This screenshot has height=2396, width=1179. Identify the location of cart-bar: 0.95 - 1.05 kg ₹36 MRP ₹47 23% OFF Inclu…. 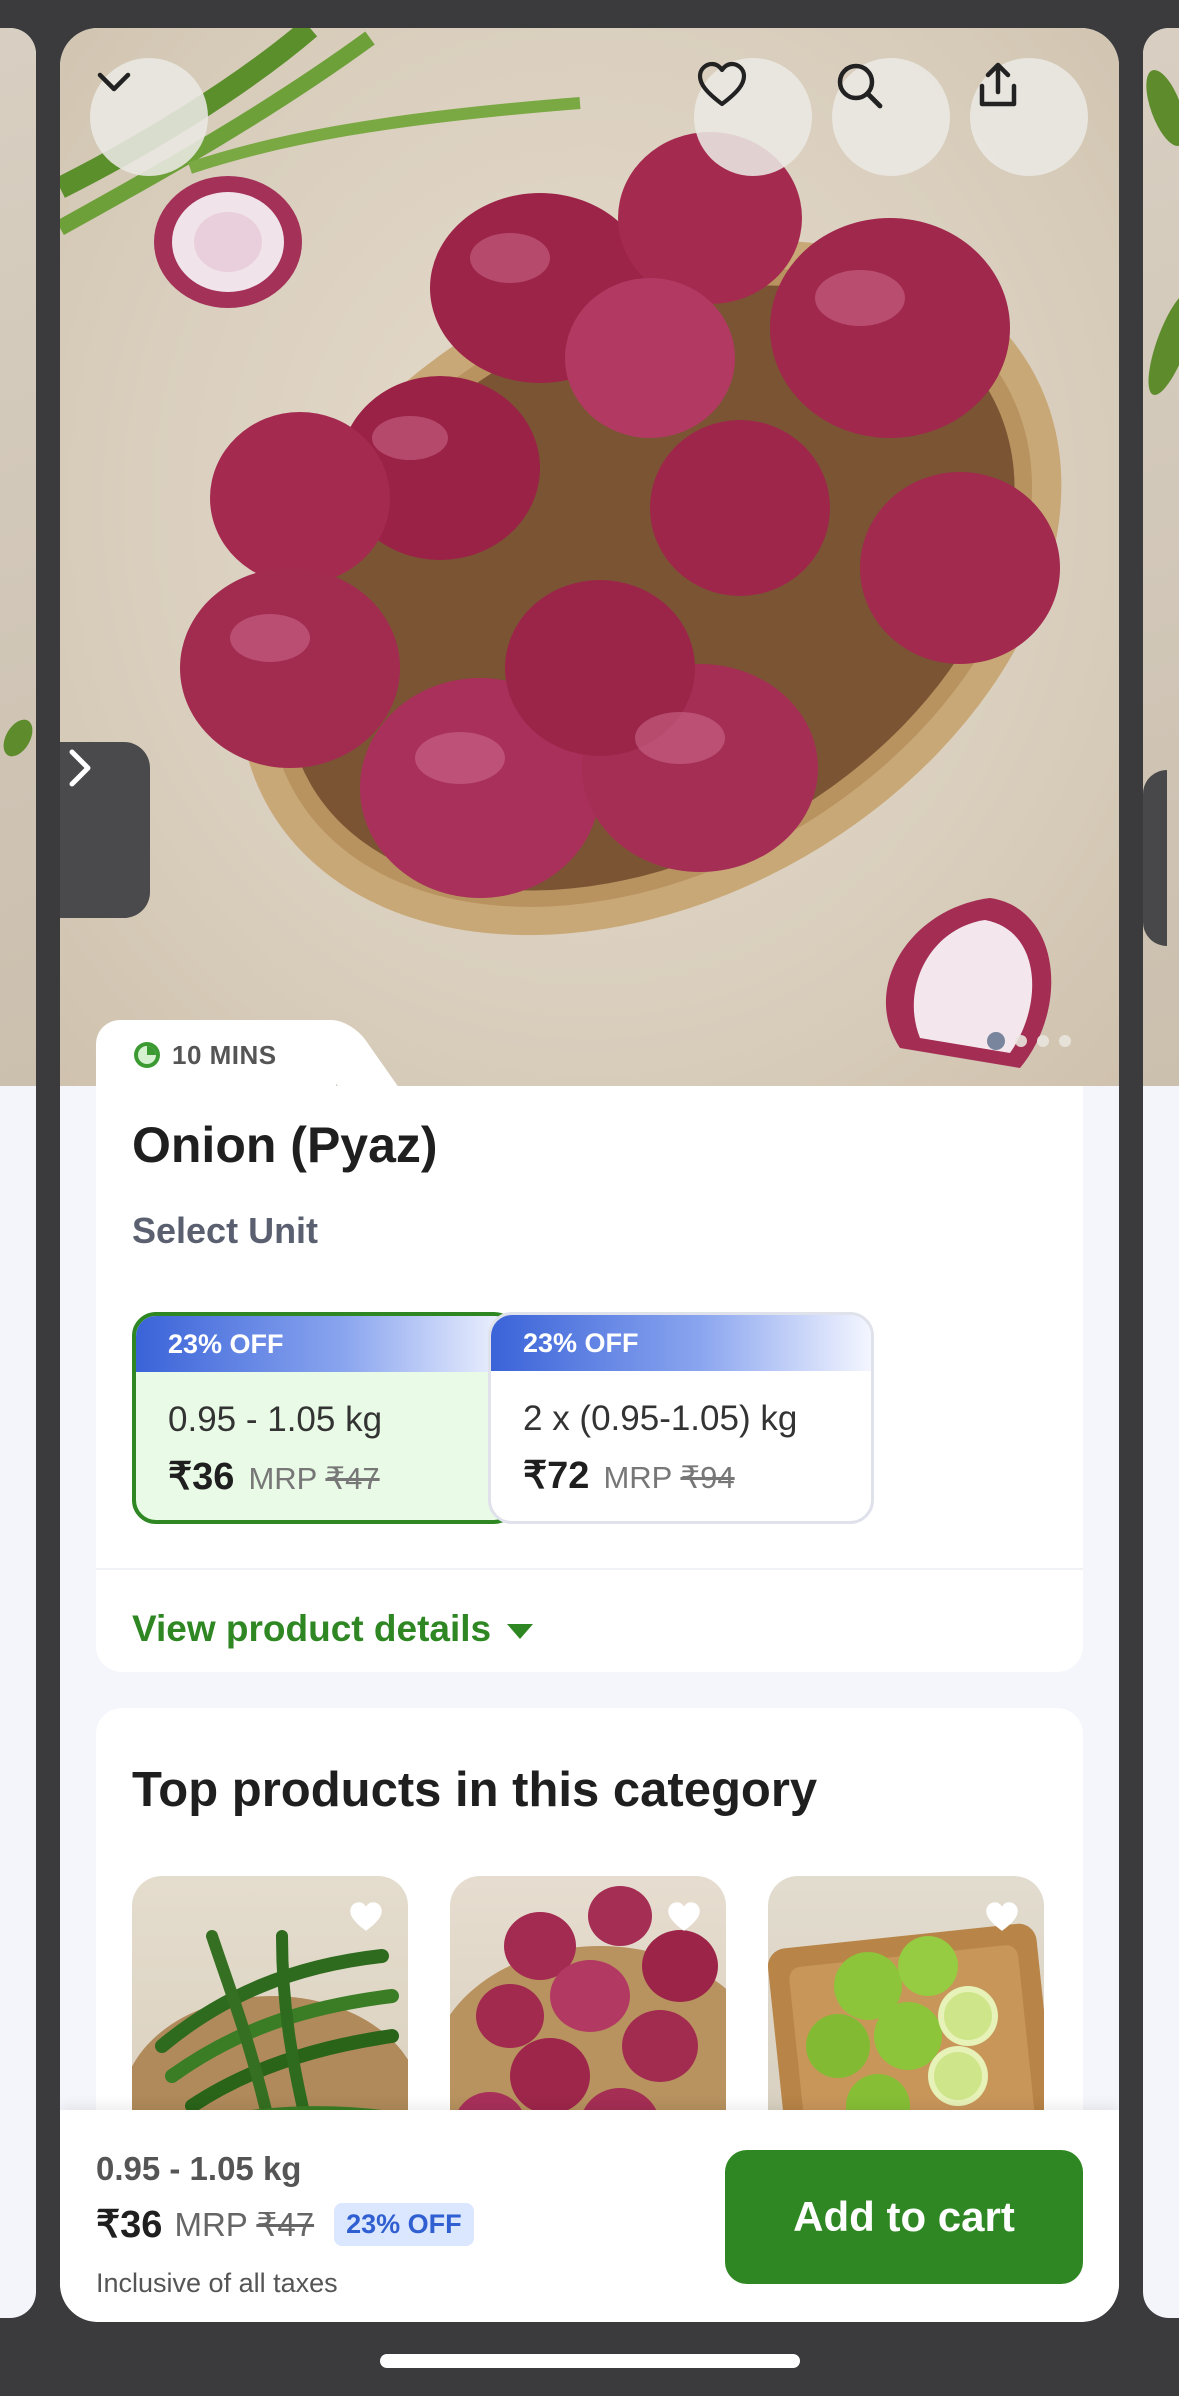
(589, 2216).